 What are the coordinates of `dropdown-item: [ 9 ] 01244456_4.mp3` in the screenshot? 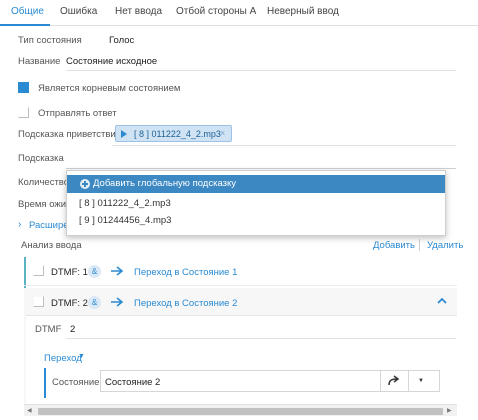 It's located at (256, 221).